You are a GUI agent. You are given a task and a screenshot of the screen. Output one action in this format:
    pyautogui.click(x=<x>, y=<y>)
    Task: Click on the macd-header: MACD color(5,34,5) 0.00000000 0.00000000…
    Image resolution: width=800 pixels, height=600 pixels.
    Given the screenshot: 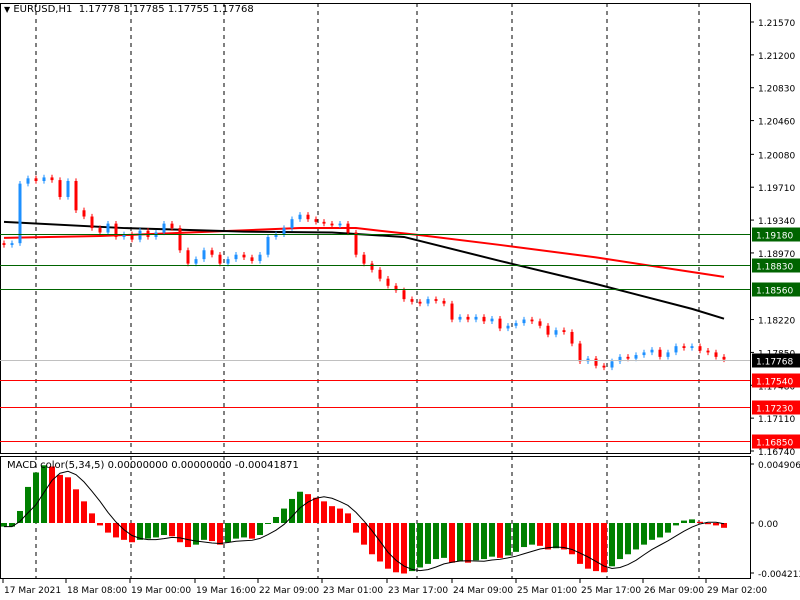 What is the action you would take?
    pyautogui.click(x=153, y=465)
    